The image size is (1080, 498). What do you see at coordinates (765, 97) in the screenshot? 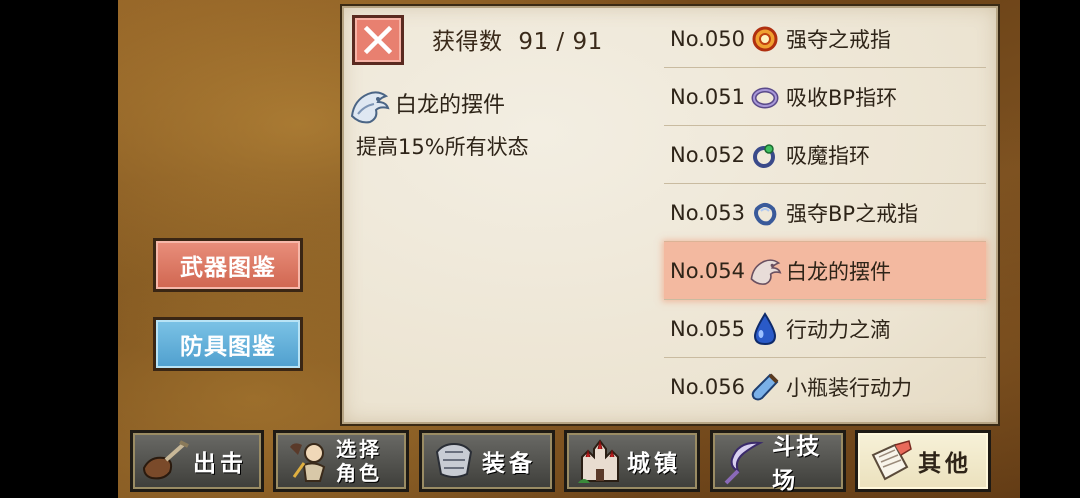
I see `purple-ring-icon` at bounding box center [765, 97].